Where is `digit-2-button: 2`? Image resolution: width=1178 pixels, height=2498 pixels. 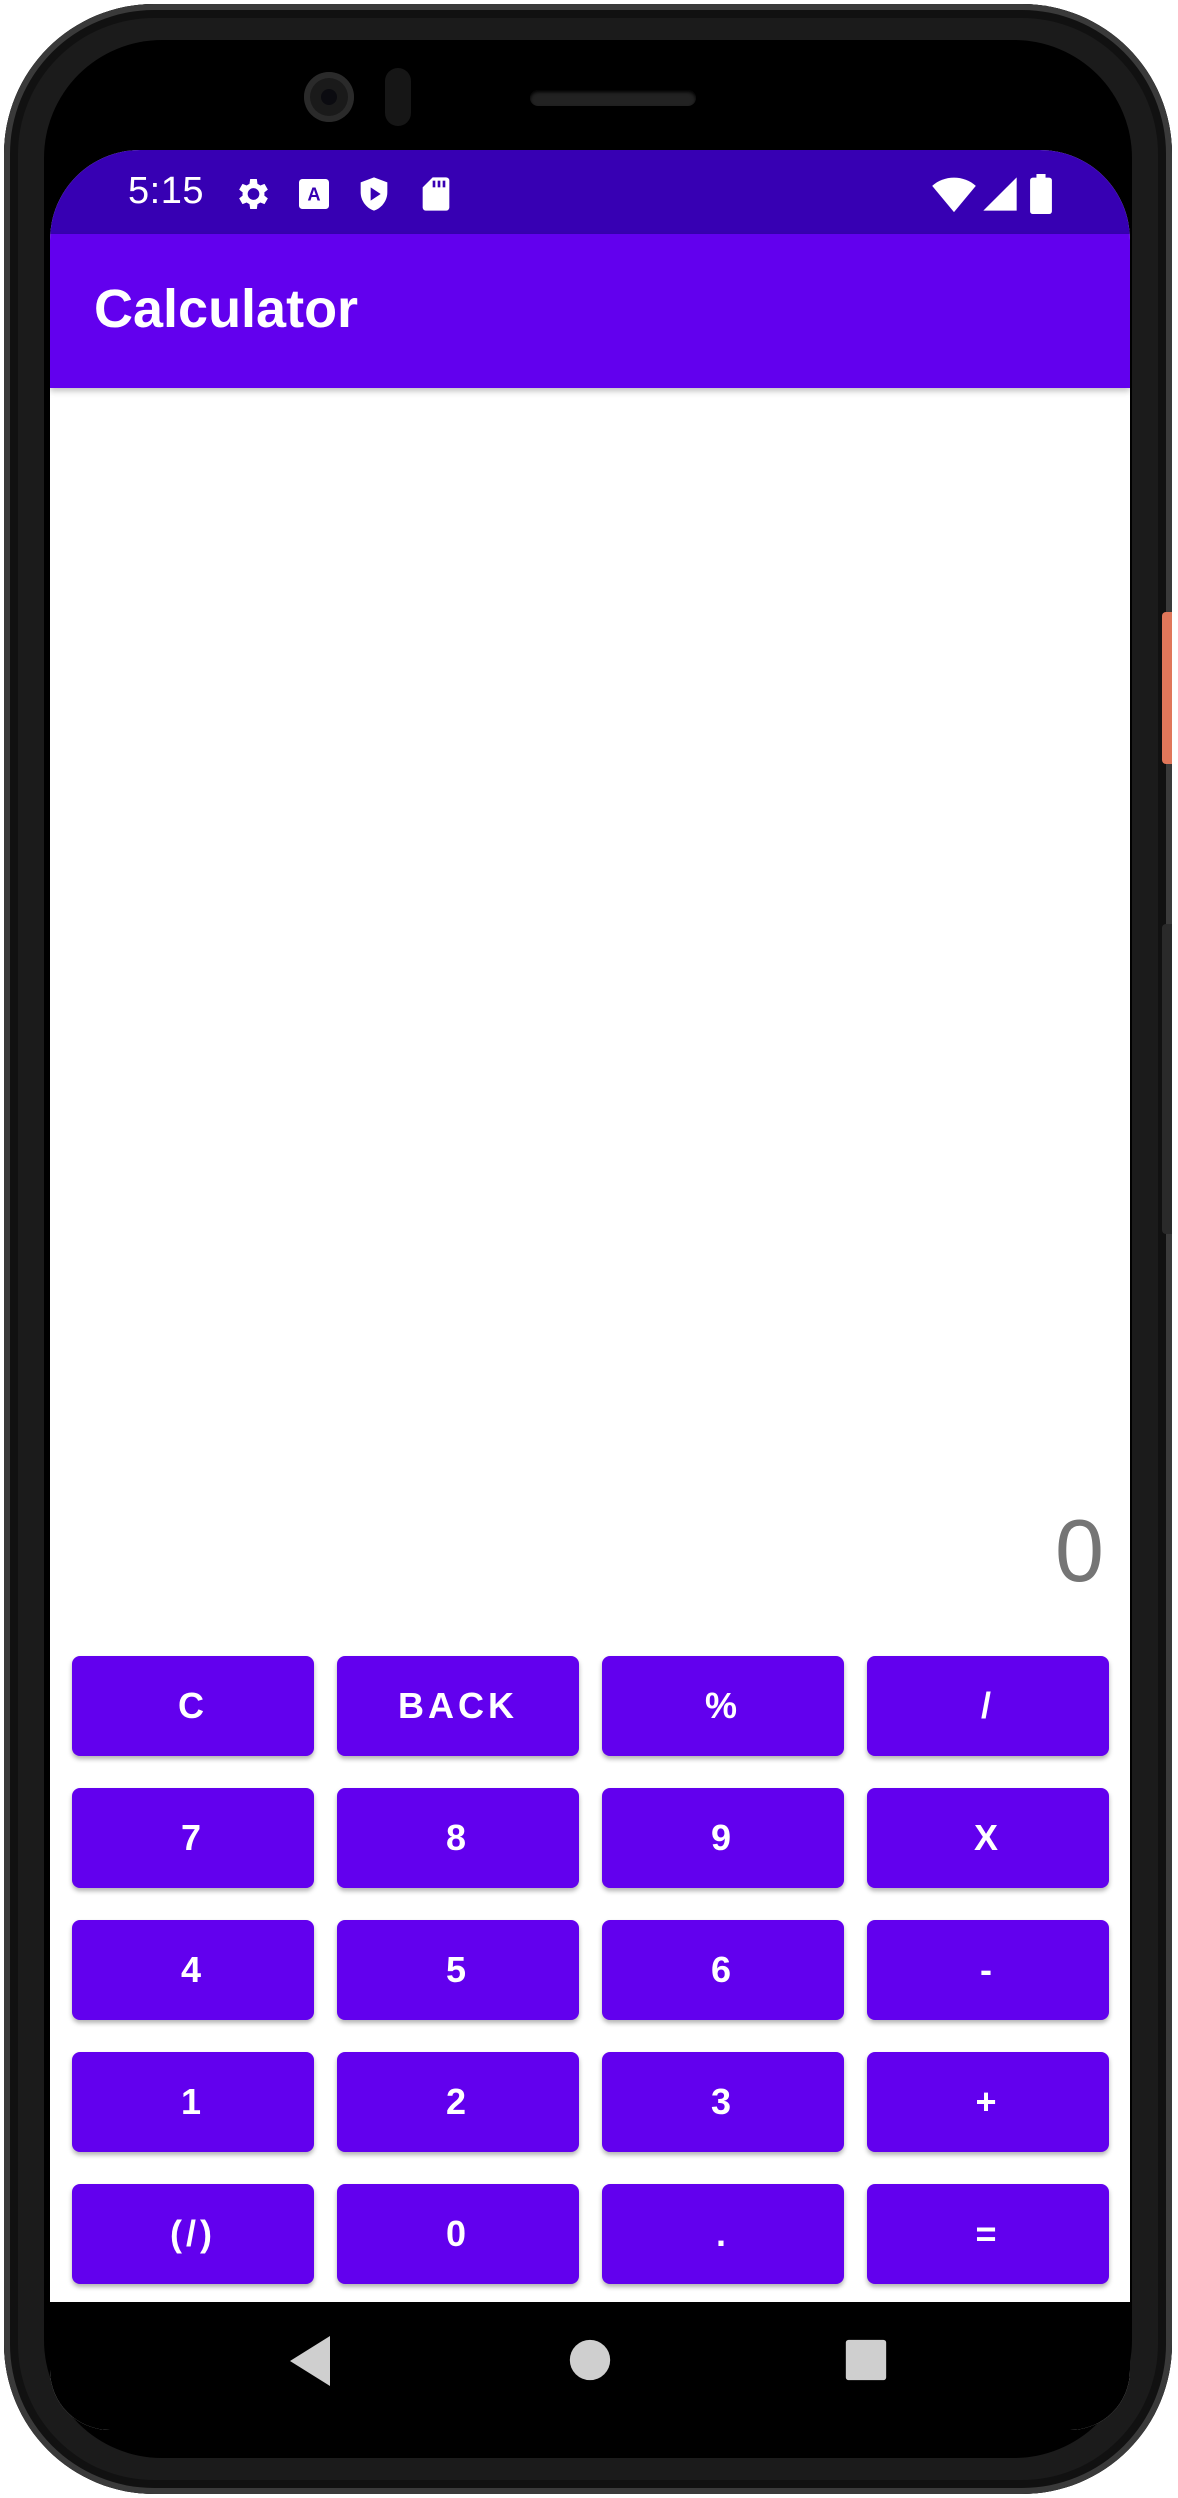 digit-2-button: 2 is located at coordinates (458, 2102).